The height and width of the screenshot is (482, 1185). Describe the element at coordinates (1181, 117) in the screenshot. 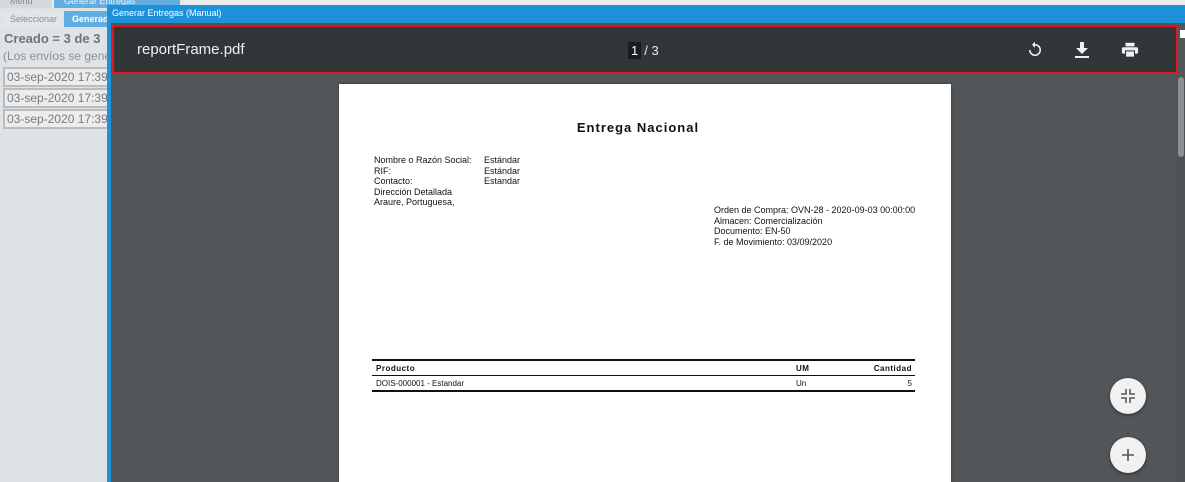

I see `scrollbar-thumb` at that location.